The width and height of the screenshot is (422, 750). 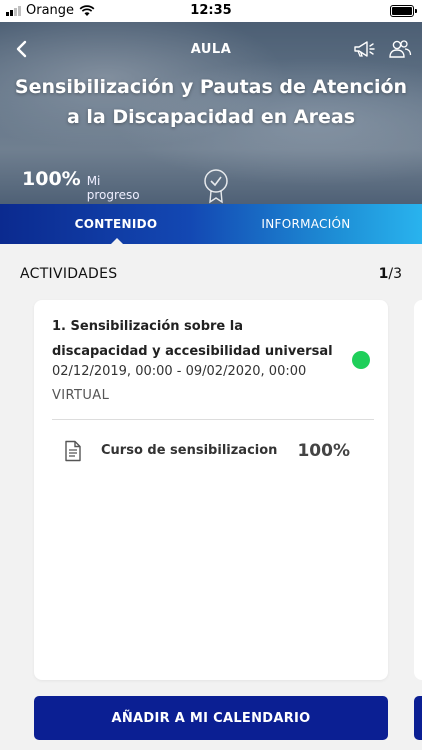 I want to click on next-calendar-button-peek, so click(x=418, y=718).